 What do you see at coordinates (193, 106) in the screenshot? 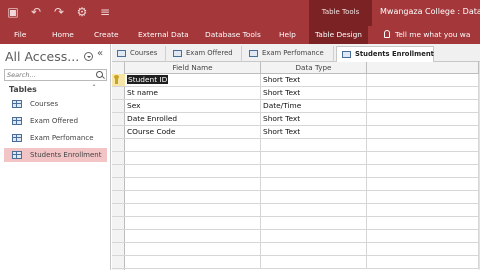
I see `field-name-cell: Sex` at bounding box center [193, 106].